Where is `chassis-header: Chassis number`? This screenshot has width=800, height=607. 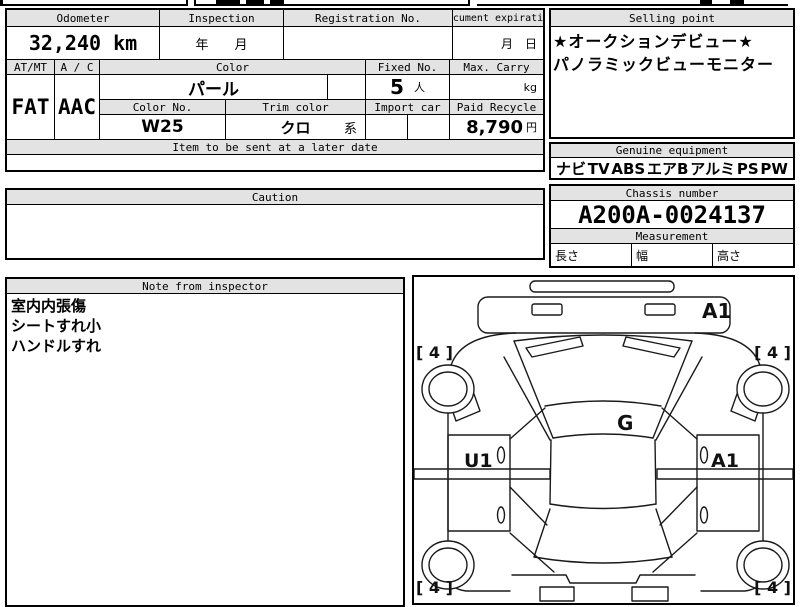
chassis-header: Chassis number is located at coordinates (672, 193).